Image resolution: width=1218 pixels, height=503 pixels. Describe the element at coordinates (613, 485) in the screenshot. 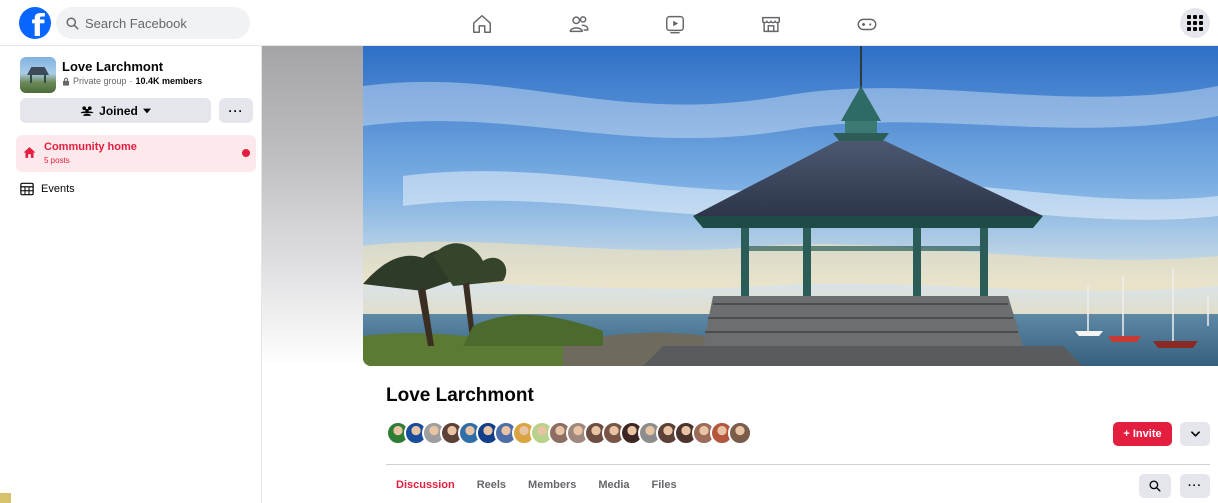

I see `tab-media: Media` at that location.